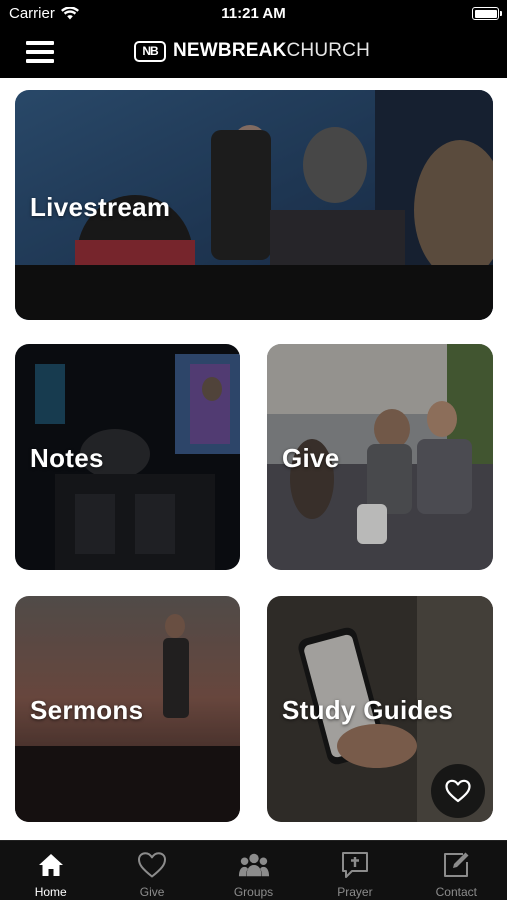 The width and height of the screenshot is (507, 900). What do you see at coordinates (311, 458) in the screenshot?
I see `give-label: Give` at bounding box center [311, 458].